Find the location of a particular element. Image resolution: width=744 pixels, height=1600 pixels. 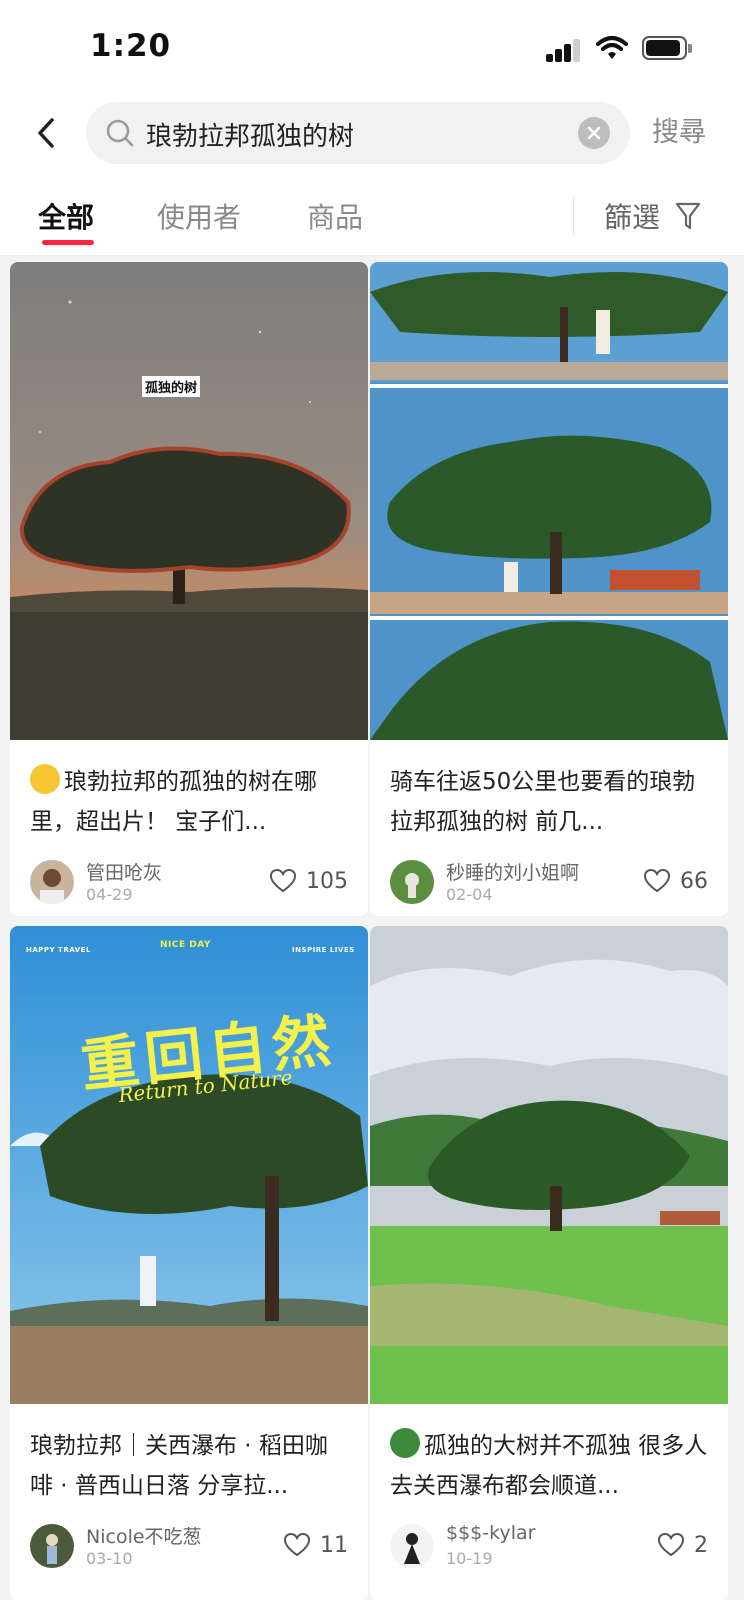

status-time: 1:20 is located at coordinates (131, 46).